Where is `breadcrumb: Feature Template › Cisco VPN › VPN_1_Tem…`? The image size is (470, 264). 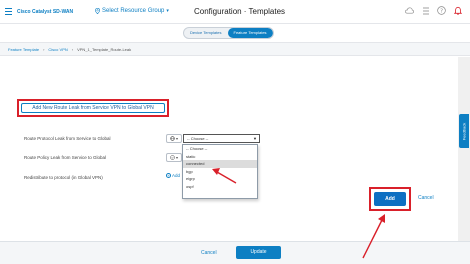 breadcrumb: Feature Template › Cisco VPN › VPN_1_Tem… is located at coordinates (235, 49).